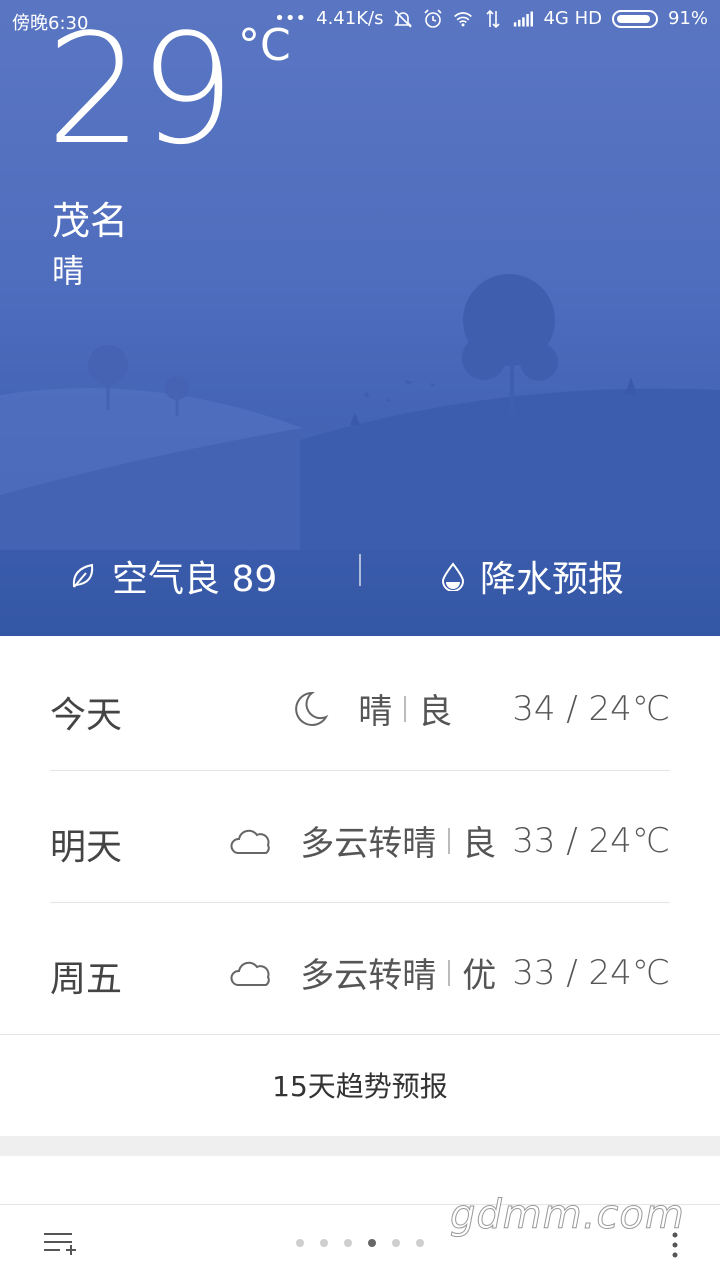  Describe the element at coordinates (83, 575) in the screenshot. I see `leaf-icon` at that location.